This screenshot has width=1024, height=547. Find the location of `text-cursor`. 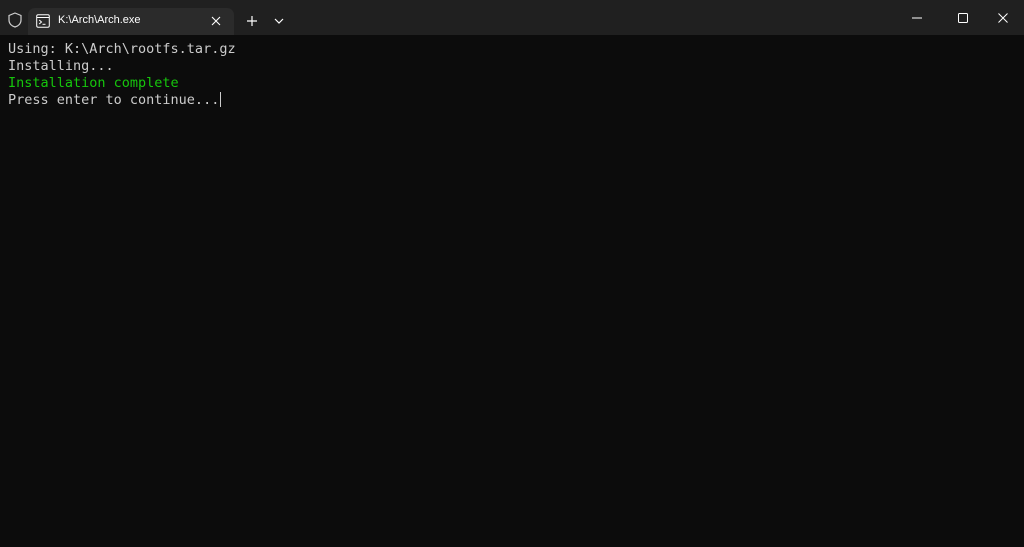

text-cursor is located at coordinates (221, 99).